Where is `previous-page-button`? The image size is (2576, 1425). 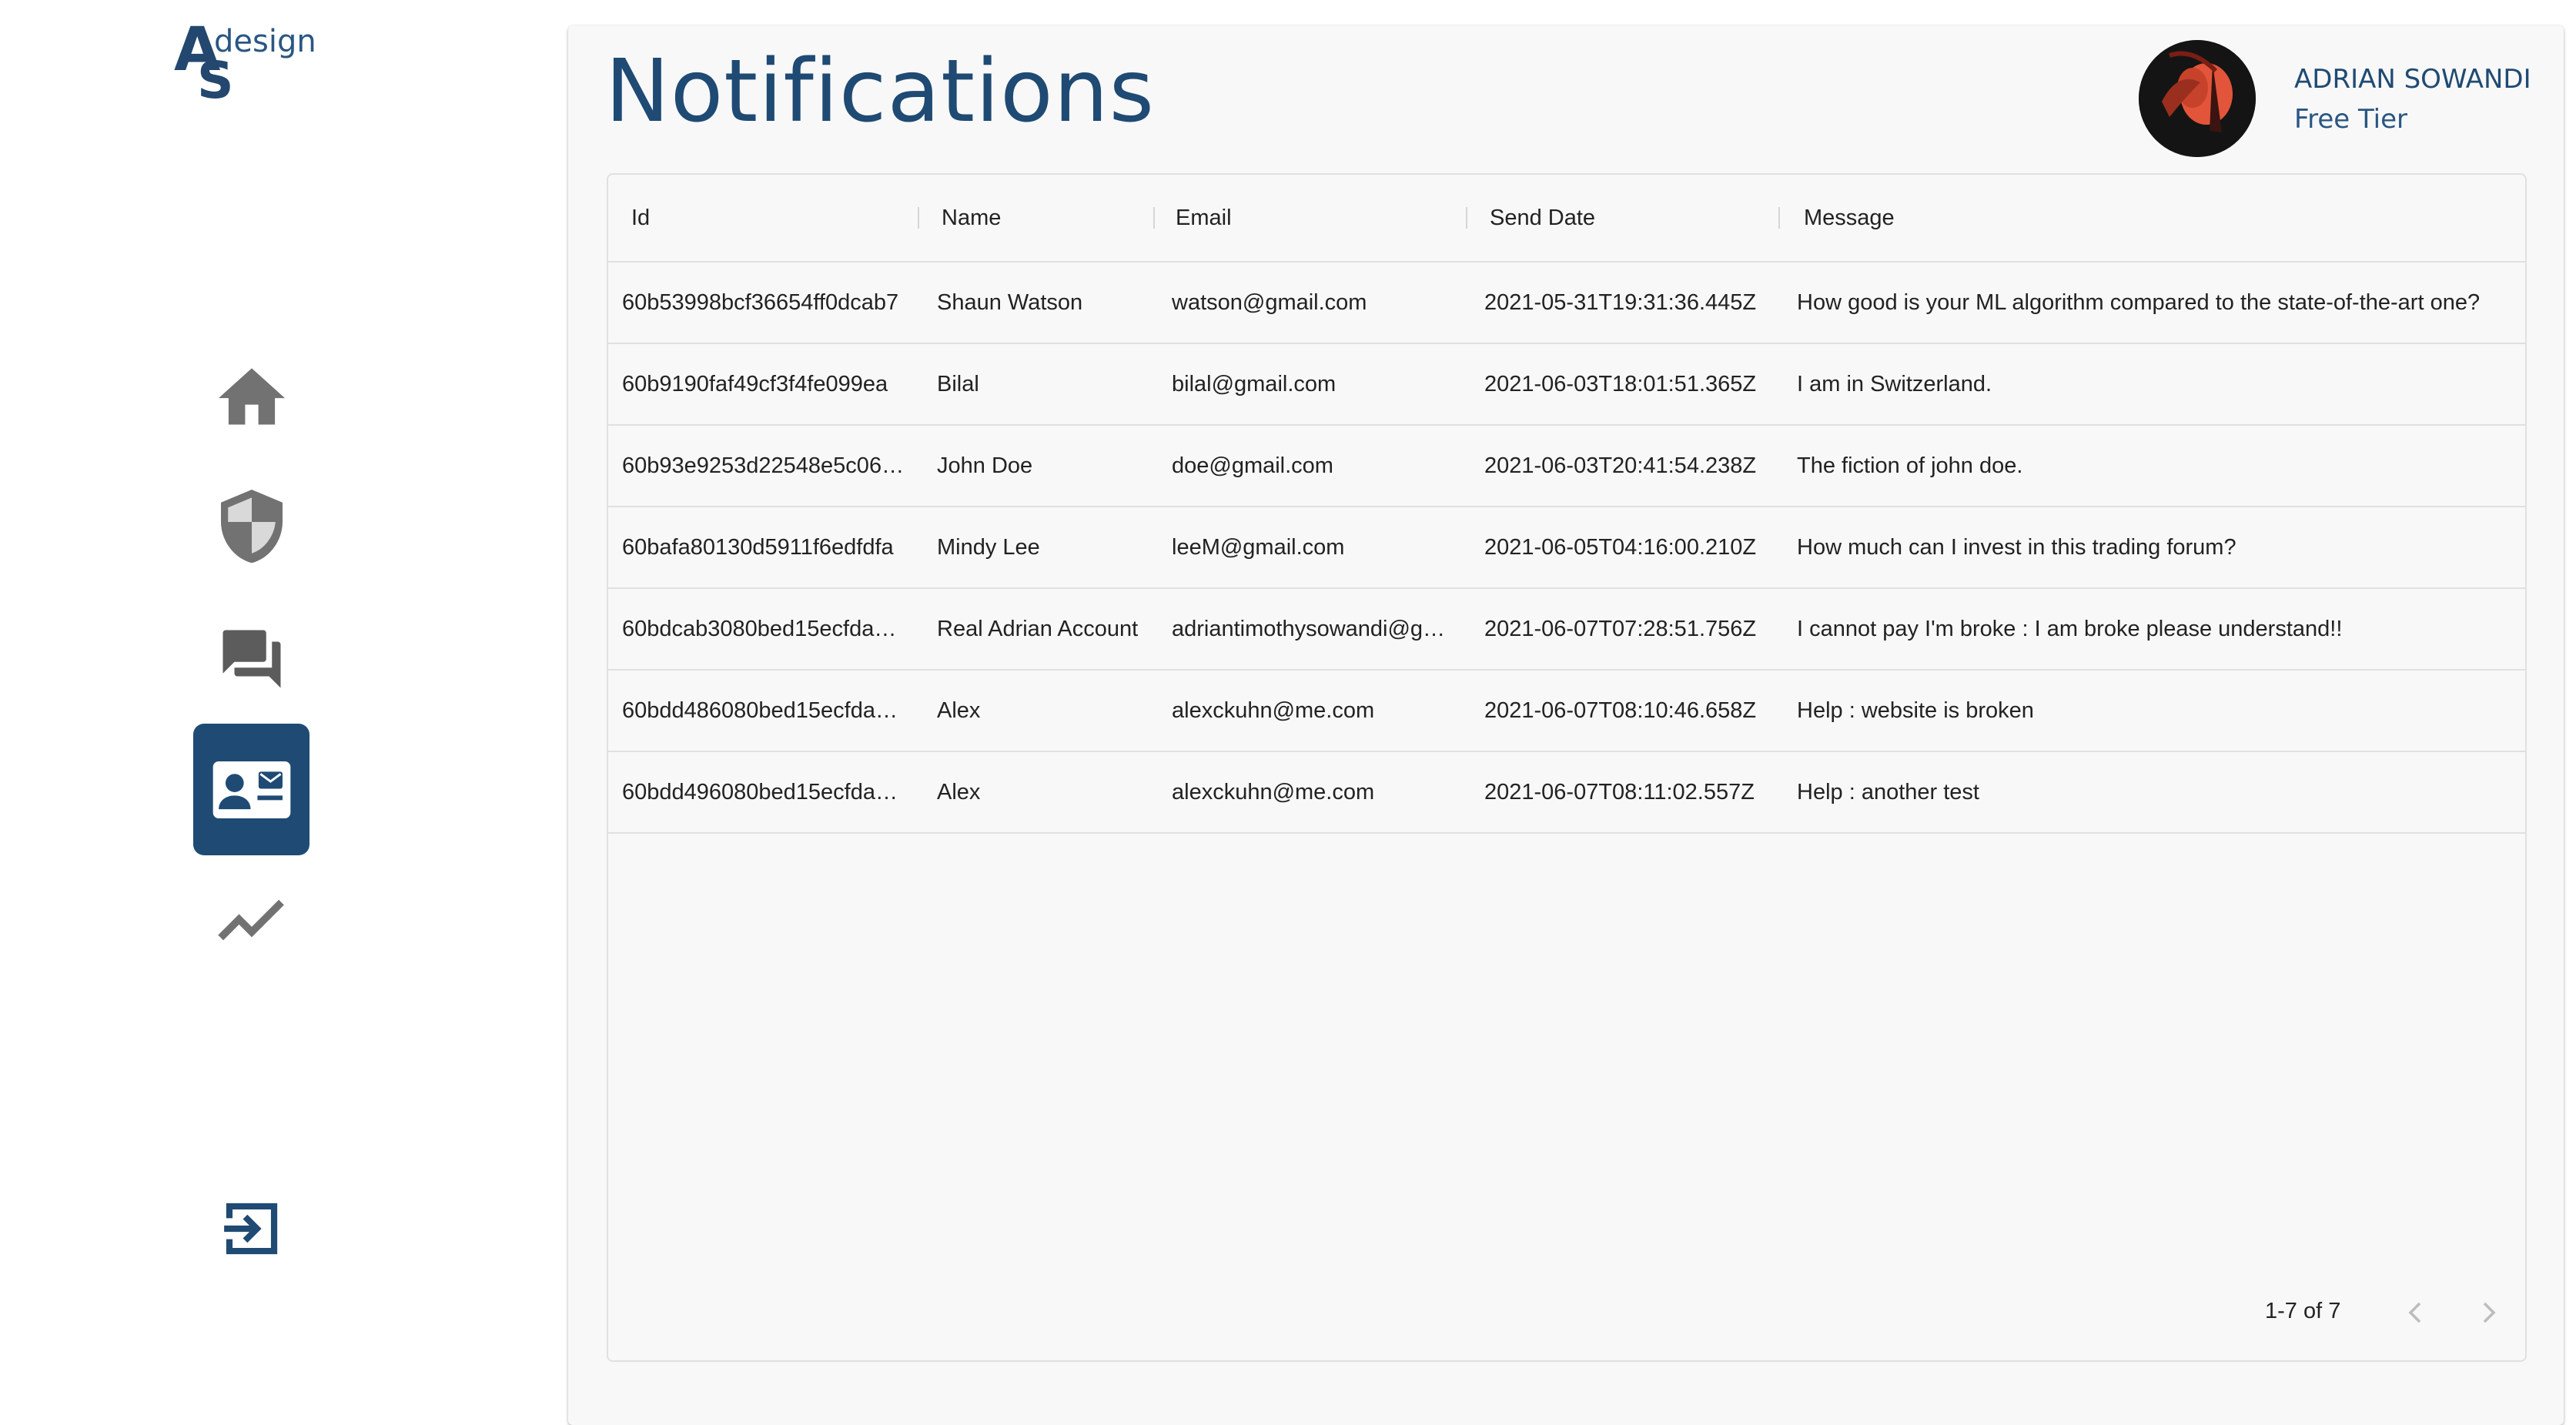 previous-page-button is located at coordinates (2414, 1313).